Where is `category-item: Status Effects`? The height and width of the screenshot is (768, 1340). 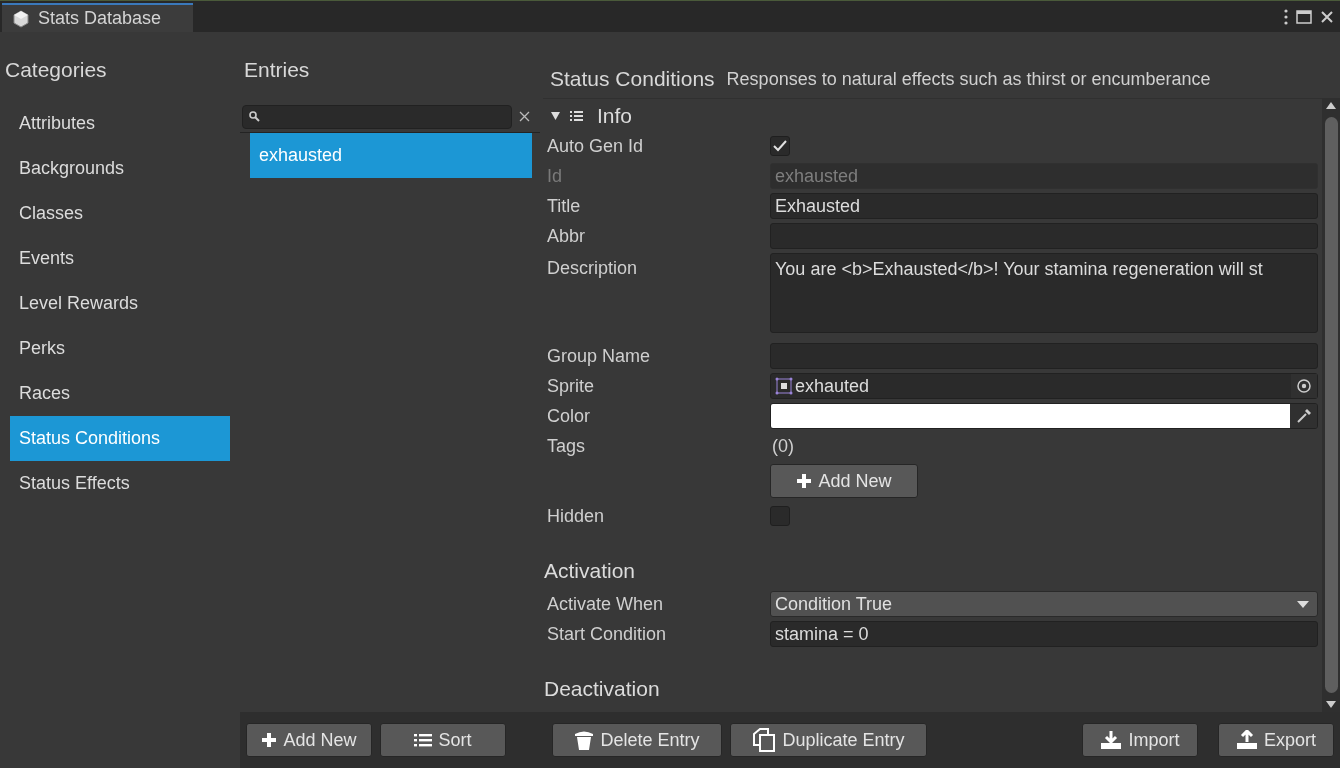 category-item: Status Effects is located at coordinates (120, 483).